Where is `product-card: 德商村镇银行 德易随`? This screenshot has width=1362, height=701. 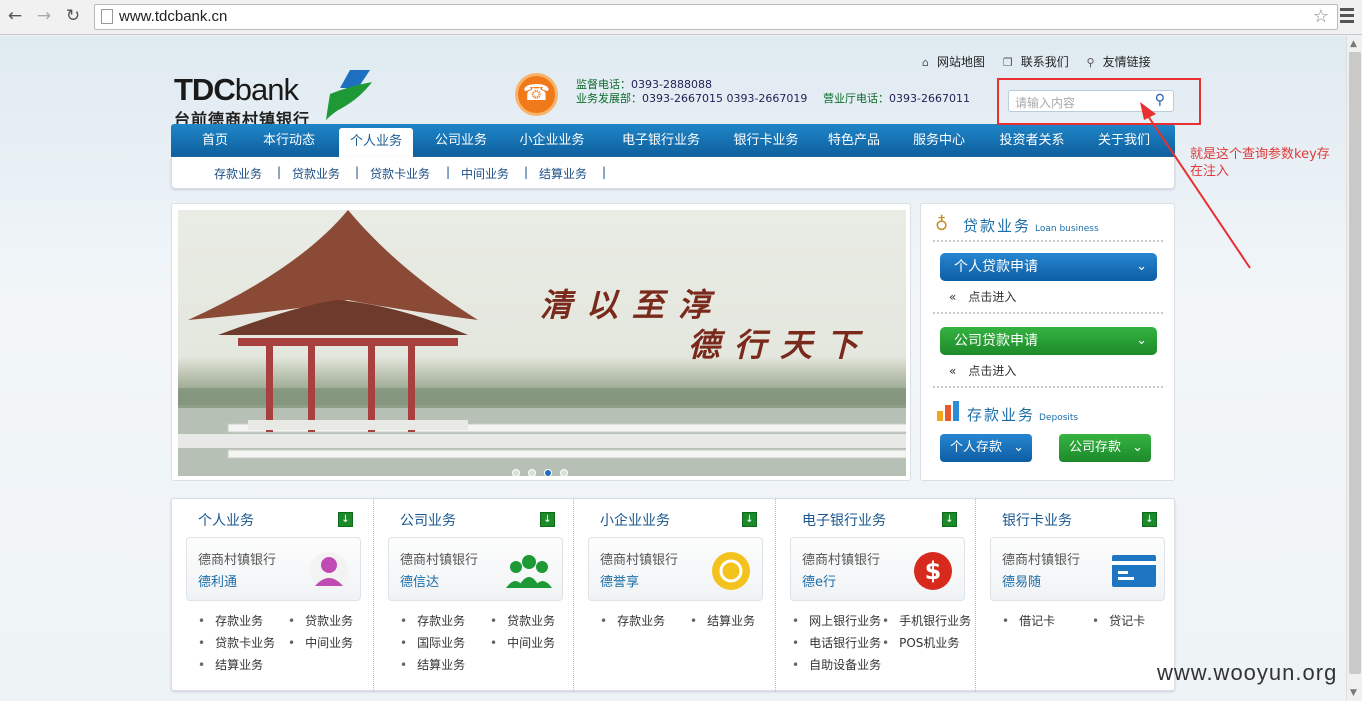
product-card: 德商村镇银行 德易随 is located at coordinates (1077, 569).